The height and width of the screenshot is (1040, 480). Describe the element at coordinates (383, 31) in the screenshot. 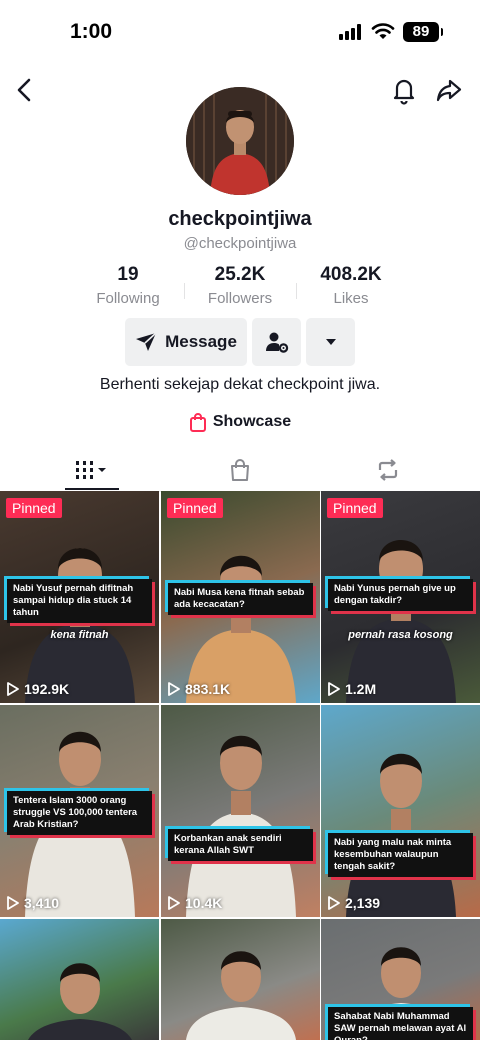

I see `wifi-icon` at that location.